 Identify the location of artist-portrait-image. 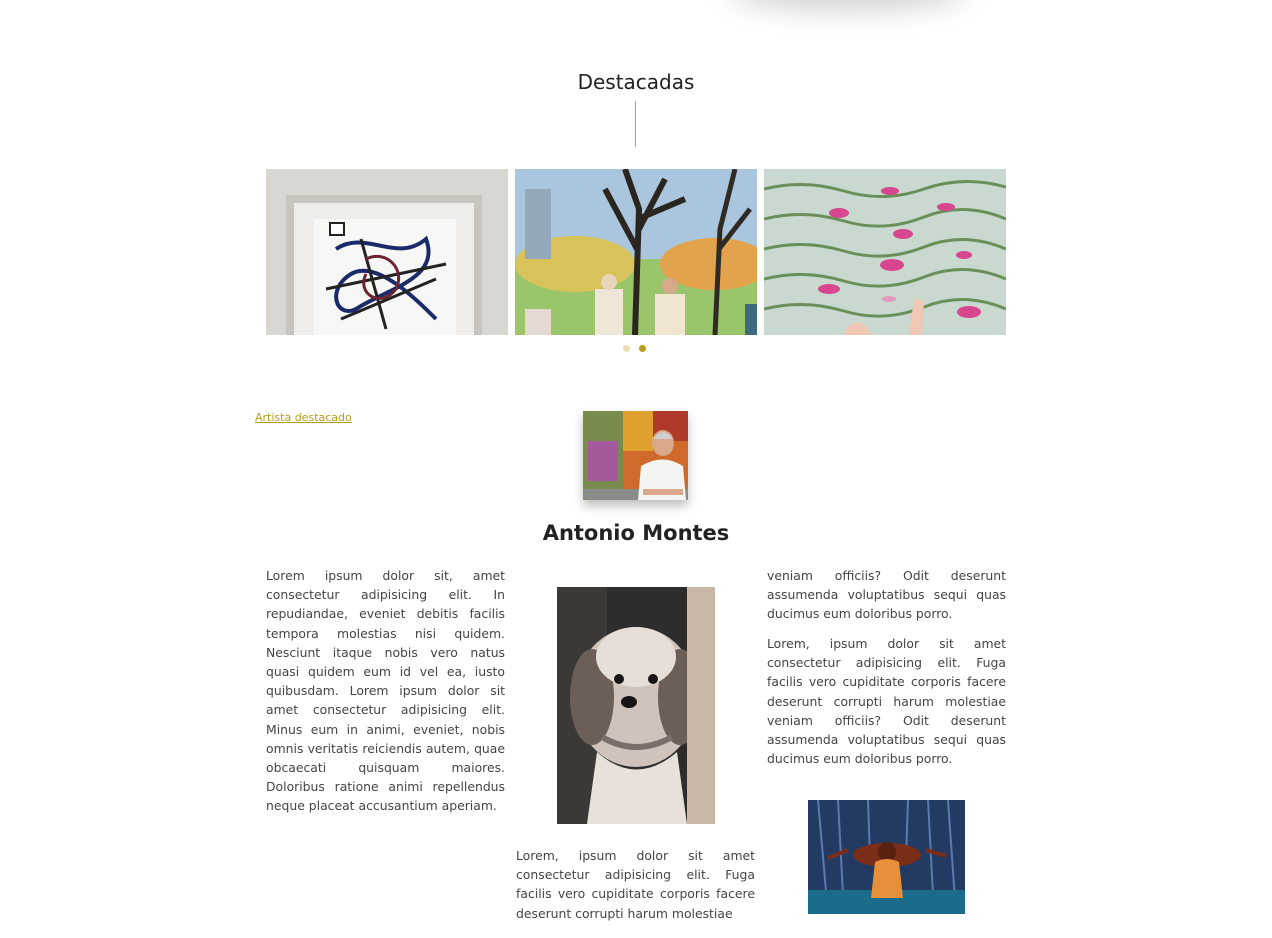
(635, 455).